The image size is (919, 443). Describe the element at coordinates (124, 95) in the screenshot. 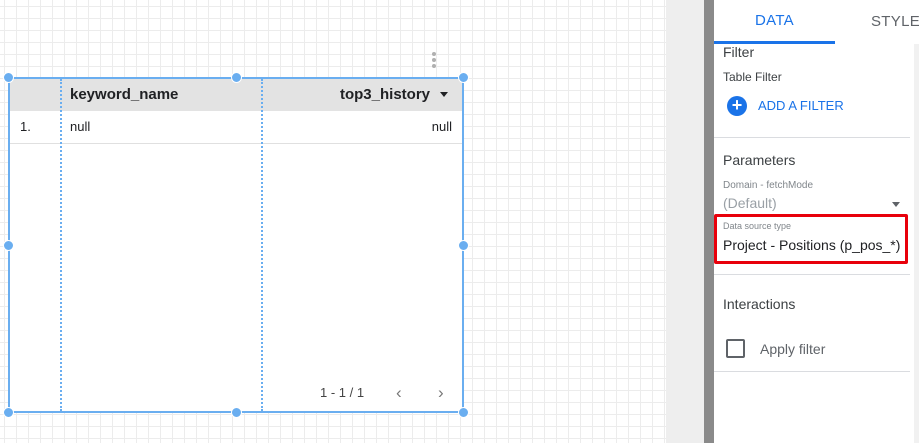

I see `column-header-keyword-name: keyword_name` at that location.